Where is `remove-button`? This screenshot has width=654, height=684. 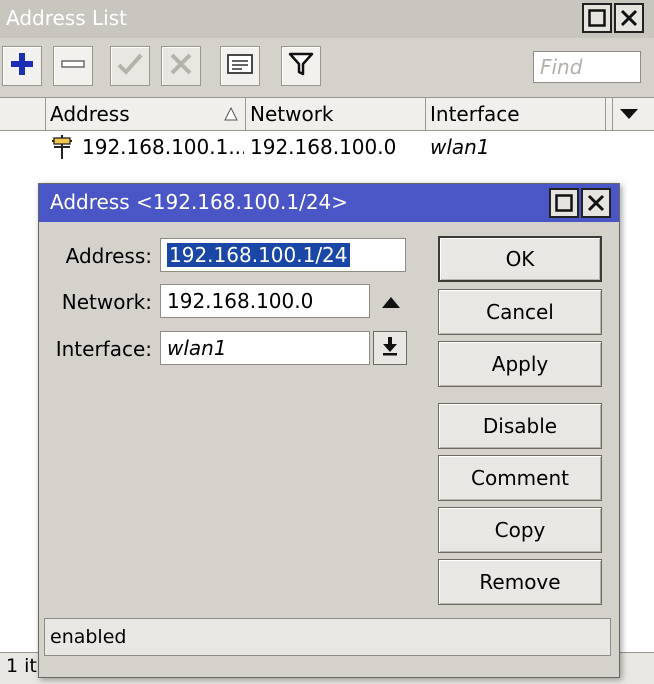
remove-button is located at coordinates (73, 66).